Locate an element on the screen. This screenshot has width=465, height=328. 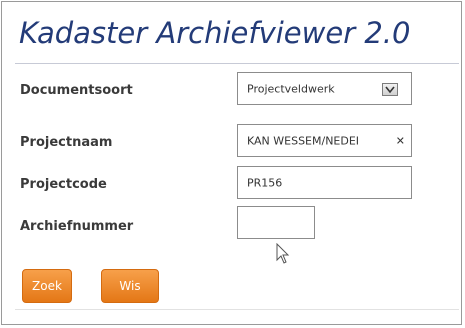
documentsoort-select: Projectveldwerk is located at coordinates (324, 88).